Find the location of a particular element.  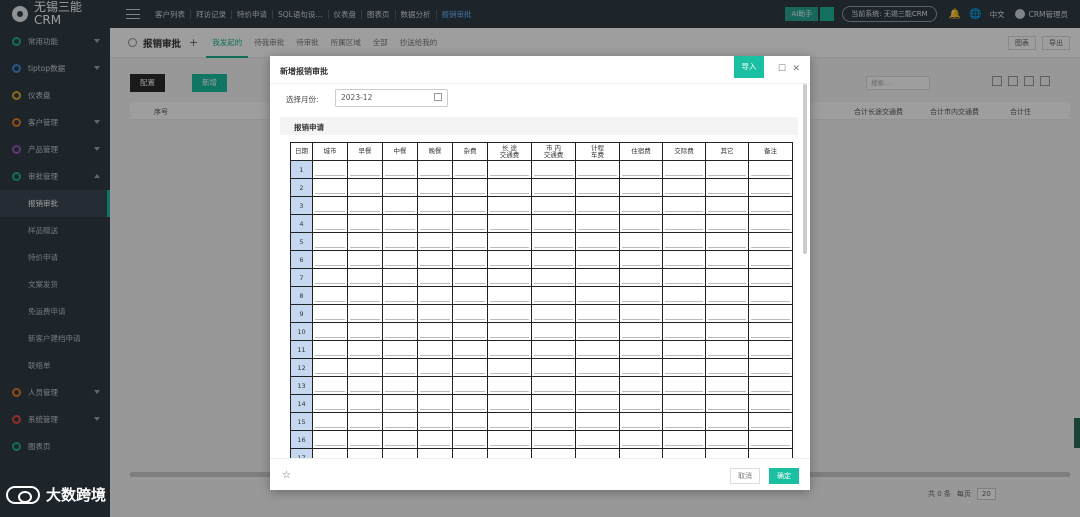

month-picker: 2023-12 is located at coordinates (391, 98).